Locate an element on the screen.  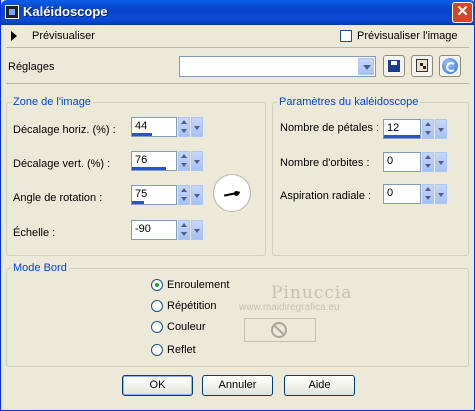
help-button: Aide is located at coordinates (319, 385).